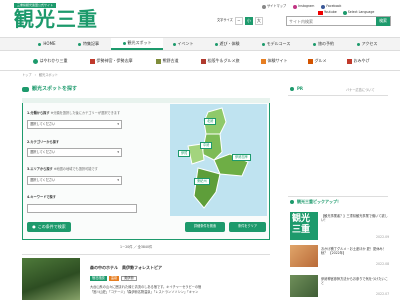  What do you see at coordinates (51, 279) in the screenshot?
I see `spot-thumbnail` at bounding box center [51, 279].